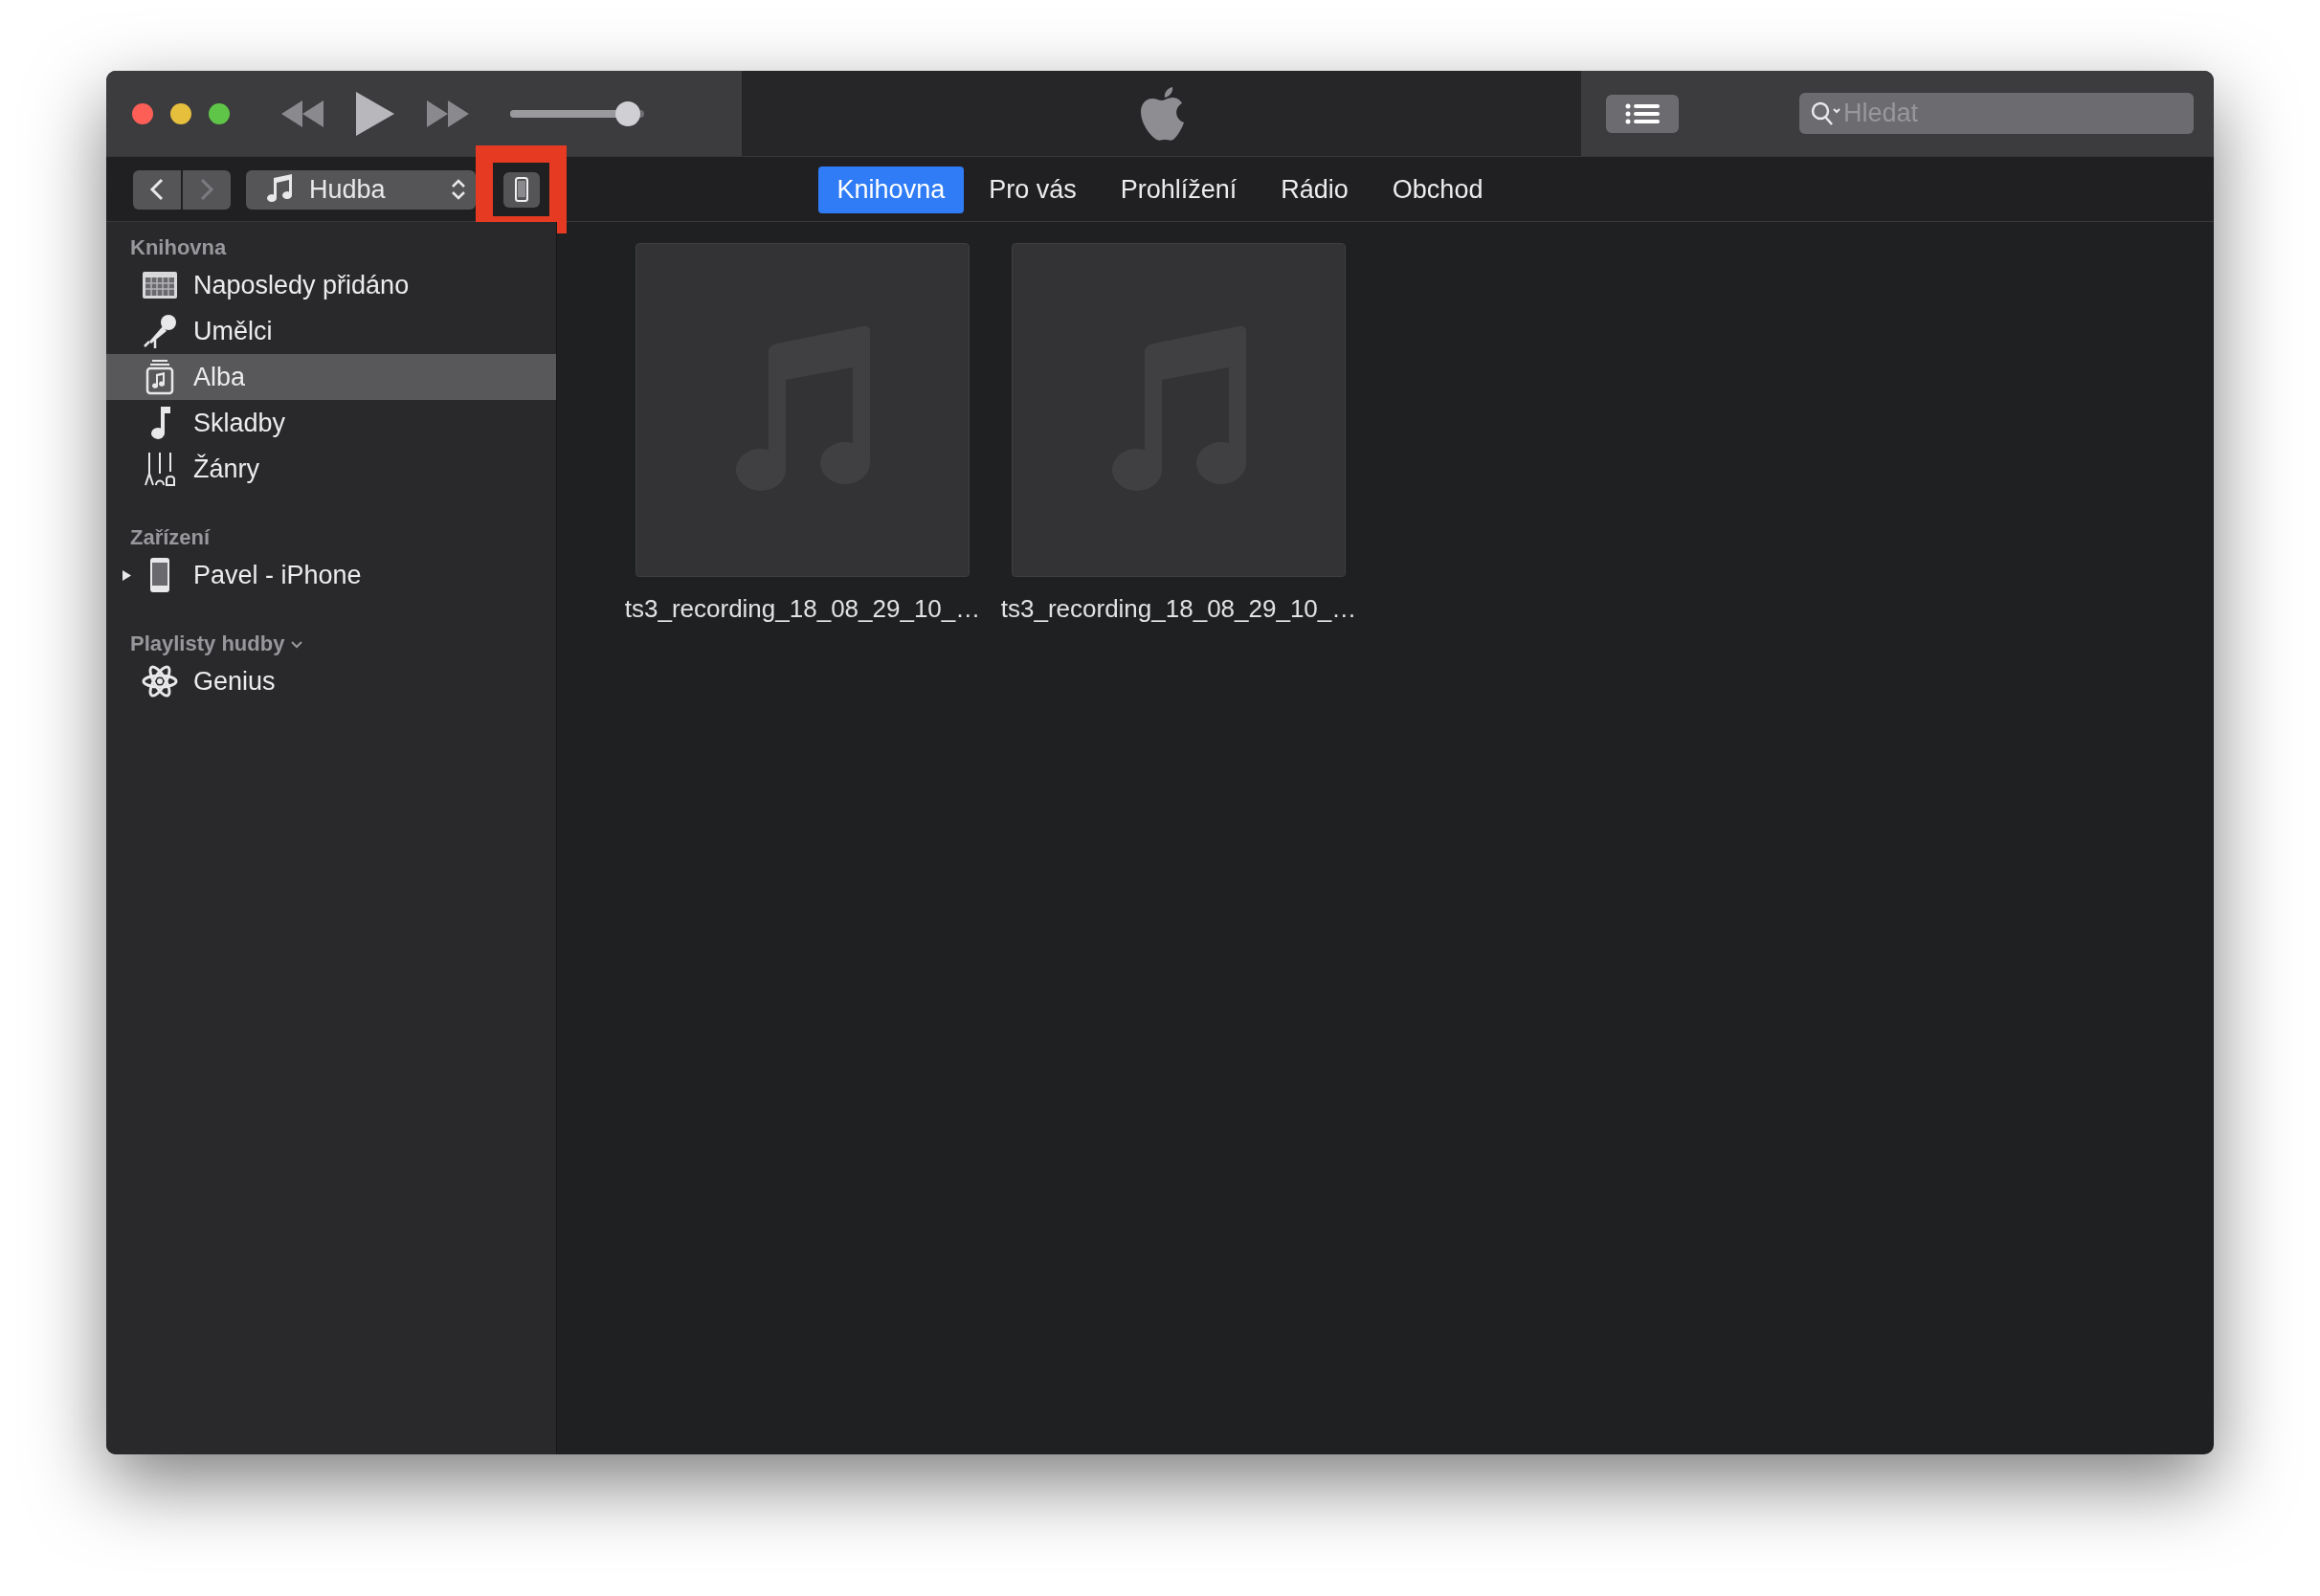  I want to click on sidebar-item: Alba, so click(331, 377).